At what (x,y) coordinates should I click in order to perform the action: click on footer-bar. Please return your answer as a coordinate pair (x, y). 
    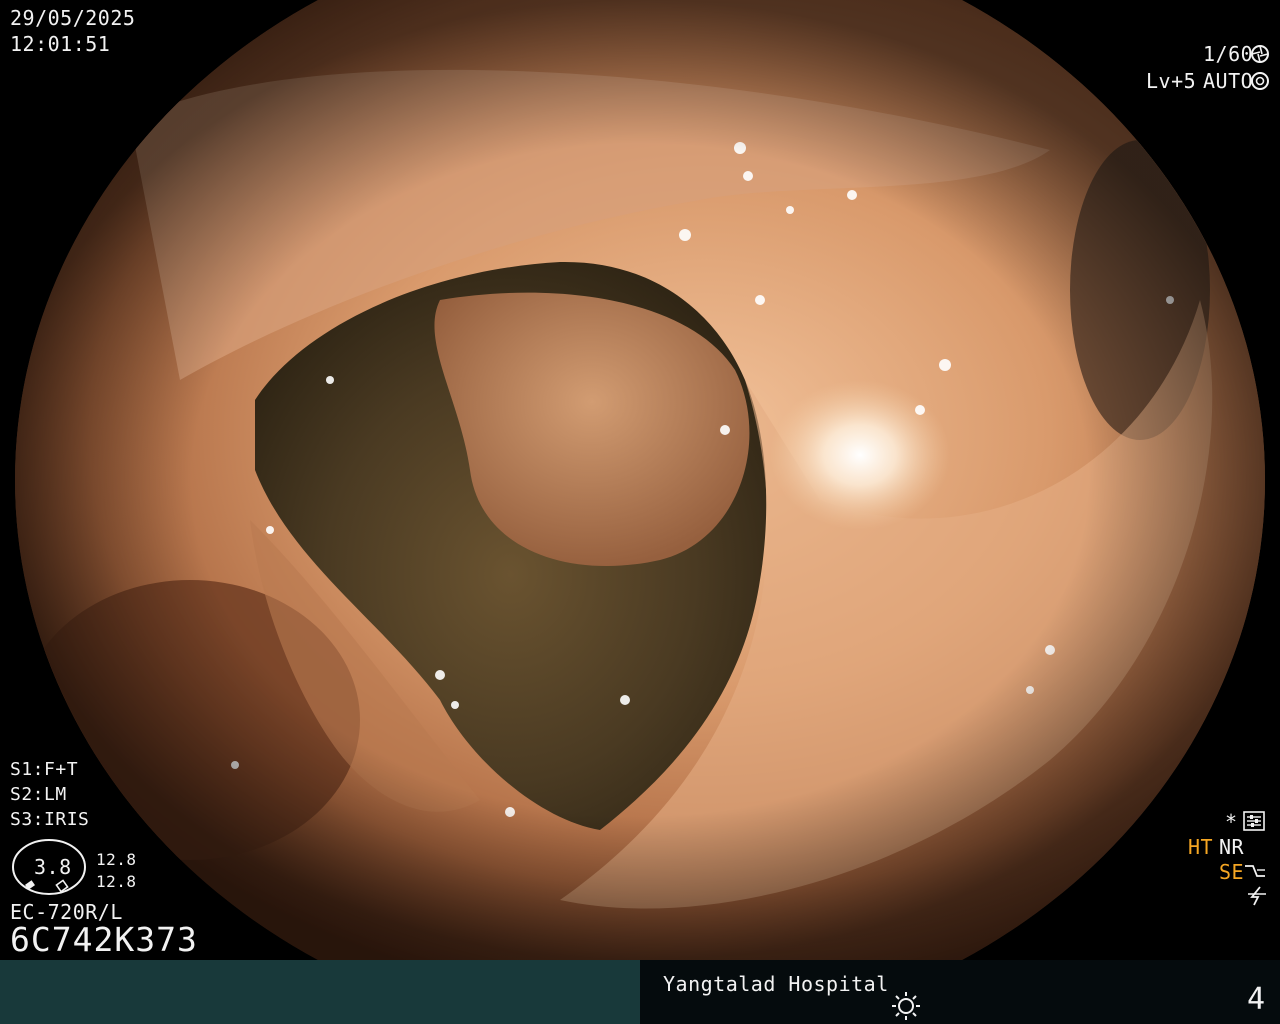
    Looking at the image, I should click on (640, 992).